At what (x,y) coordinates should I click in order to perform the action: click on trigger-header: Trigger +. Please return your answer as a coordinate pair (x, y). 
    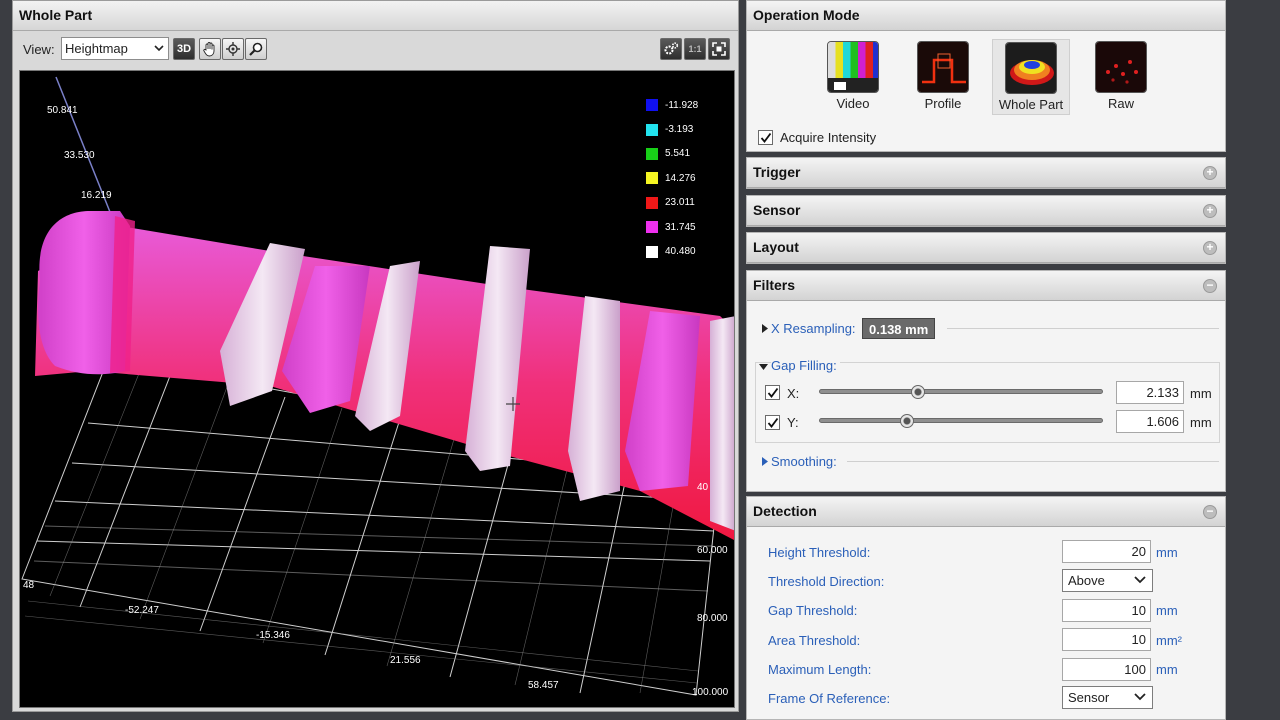
    Looking at the image, I should click on (986, 173).